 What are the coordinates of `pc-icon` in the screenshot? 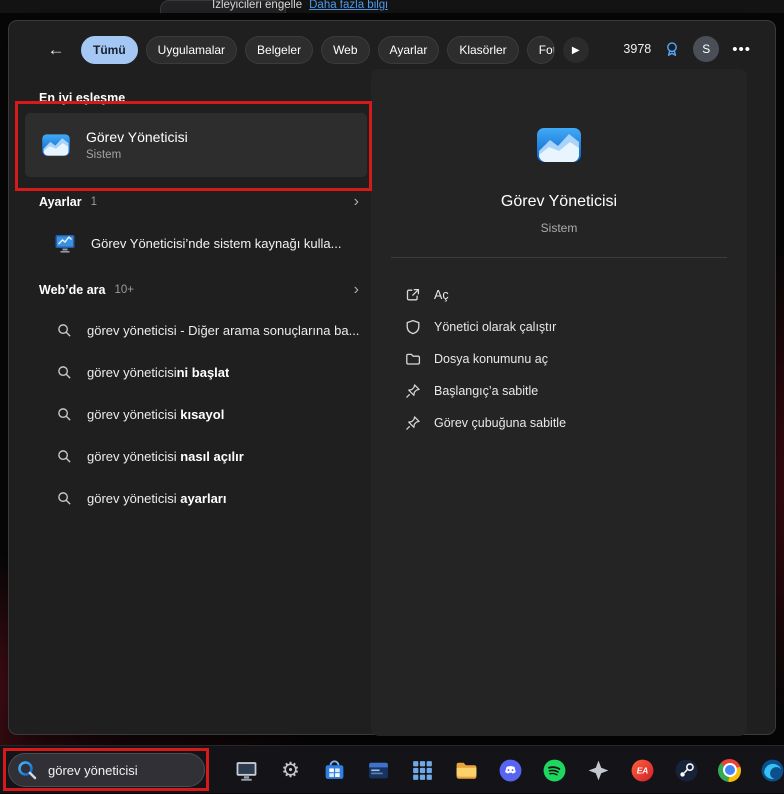 It's located at (246, 770).